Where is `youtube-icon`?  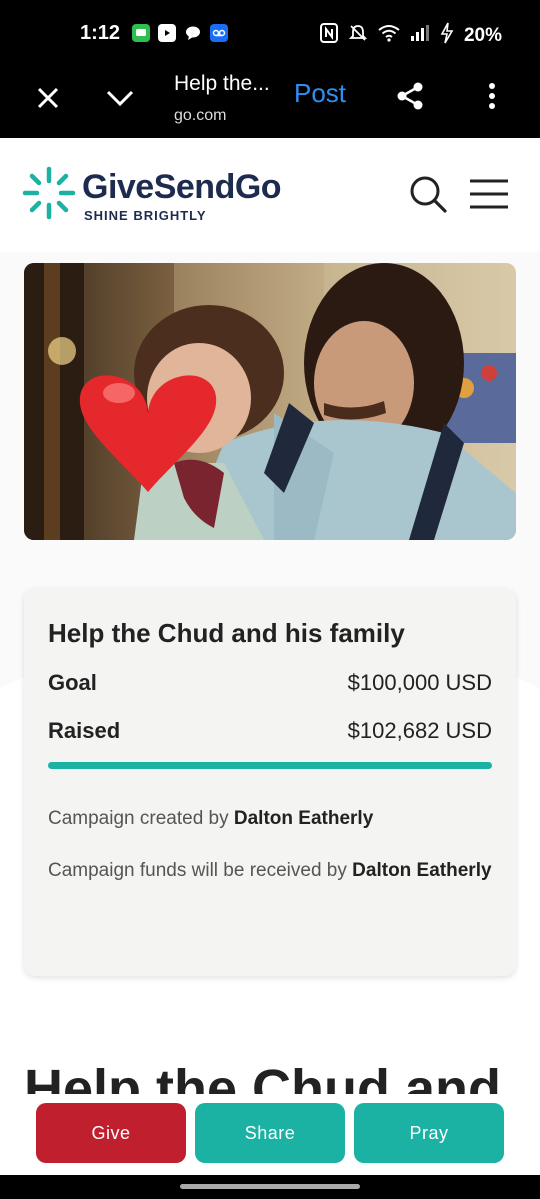 youtube-icon is located at coordinates (167, 33).